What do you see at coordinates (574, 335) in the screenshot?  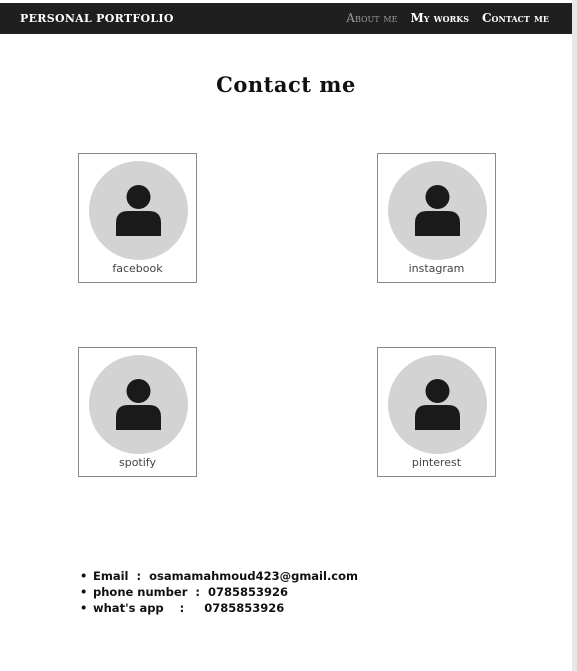 I see `scrollbar` at bounding box center [574, 335].